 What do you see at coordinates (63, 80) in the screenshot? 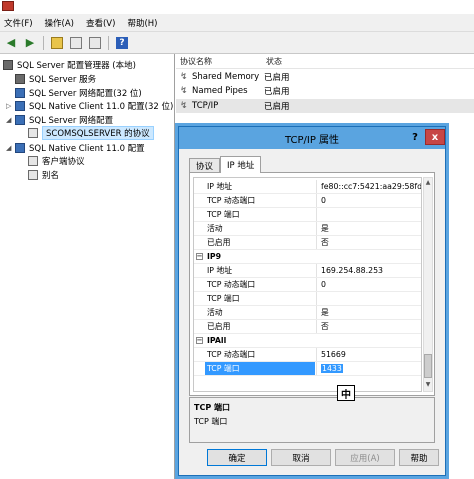
I see `tree-item-label: SQL Server 服务` at bounding box center [63, 80].